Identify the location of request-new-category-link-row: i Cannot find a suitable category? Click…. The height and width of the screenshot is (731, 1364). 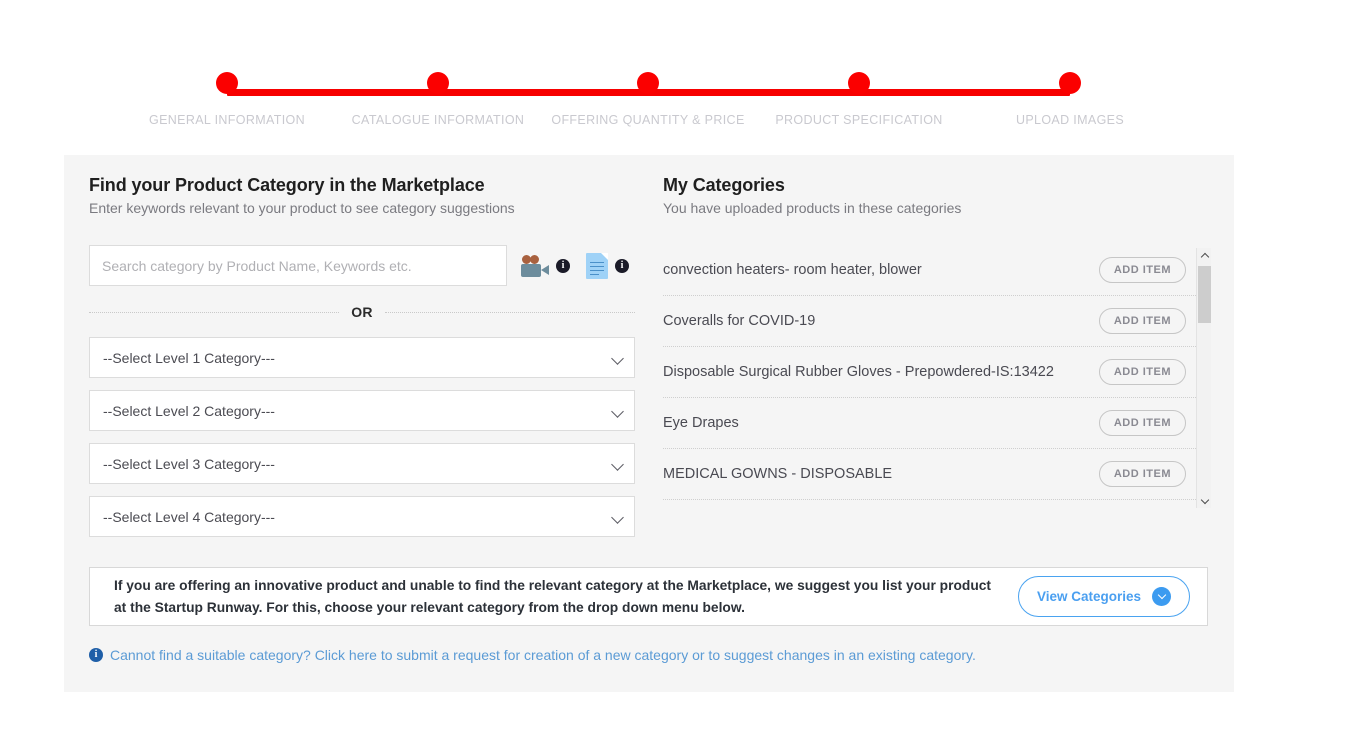
(532, 655).